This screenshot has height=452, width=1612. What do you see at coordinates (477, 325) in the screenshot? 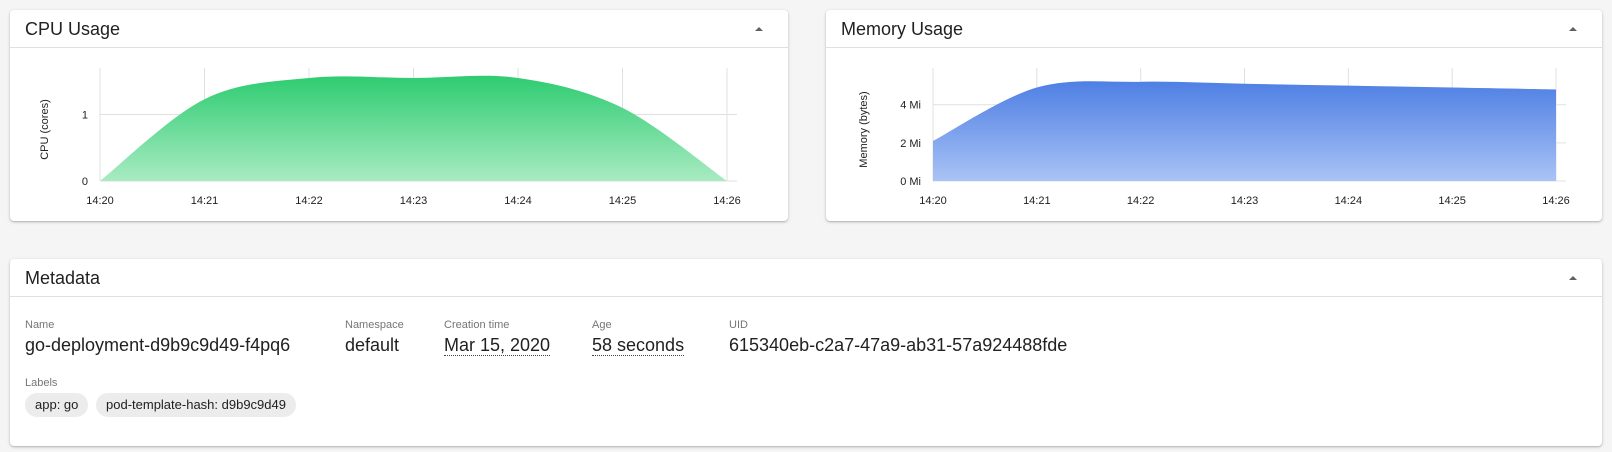
I see `creation-time-label: Creation time` at bounding box center [477, 325].